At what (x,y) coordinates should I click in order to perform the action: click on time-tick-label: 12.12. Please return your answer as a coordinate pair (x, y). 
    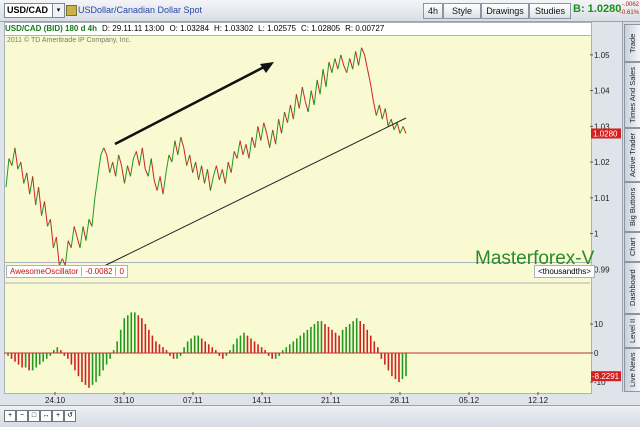
    Looking at the image, I should click on (538, 400).